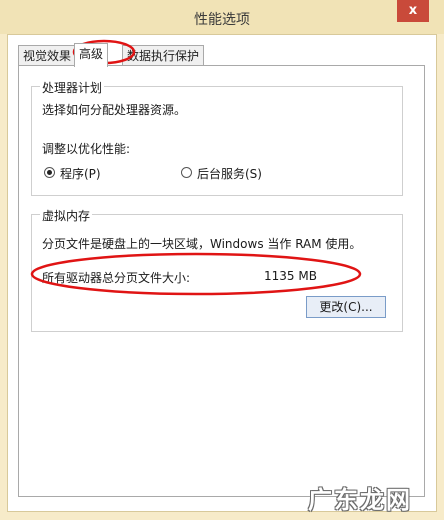 The height and width of the screenshot is (520, 444). I want to click on tab-visual-effects: 视觉效果, so click(47, 55).